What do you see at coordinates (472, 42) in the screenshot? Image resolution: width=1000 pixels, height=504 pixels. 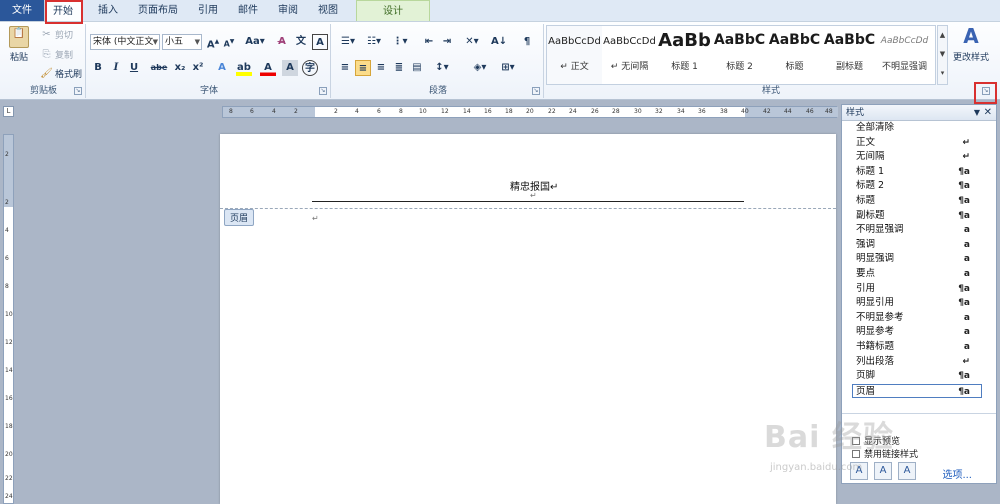 I see `chinese-layout-icon: ✕▾` at bounding box center [472, 42].